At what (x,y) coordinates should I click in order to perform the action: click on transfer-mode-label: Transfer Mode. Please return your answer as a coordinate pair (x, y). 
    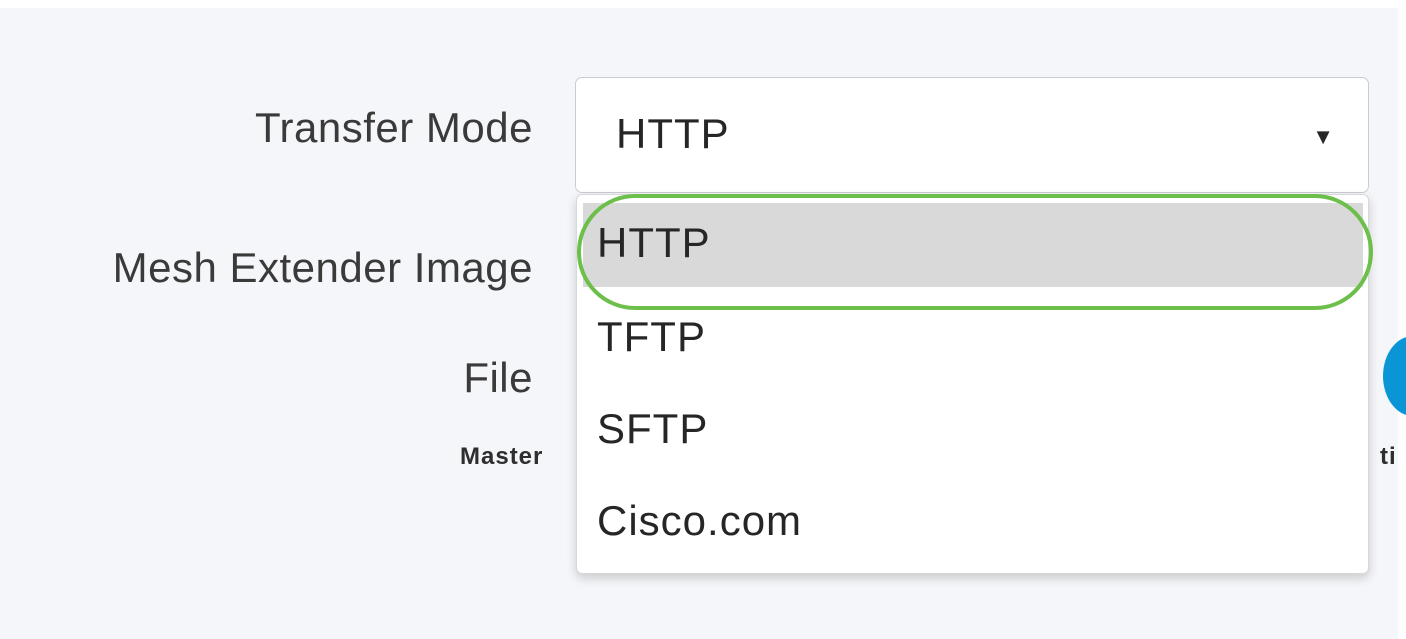
    Looking at the image, I should click on (393, 127).